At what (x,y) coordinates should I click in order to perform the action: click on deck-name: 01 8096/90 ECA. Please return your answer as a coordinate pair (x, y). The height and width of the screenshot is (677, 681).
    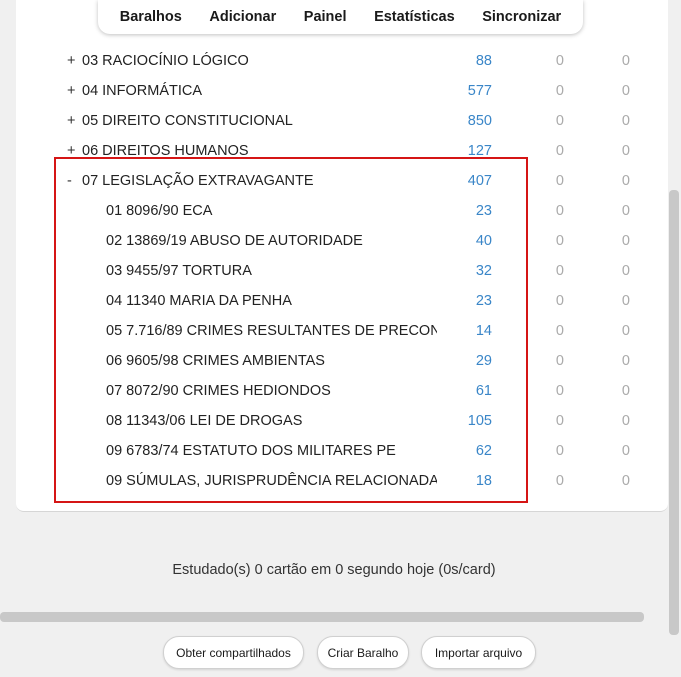
    Looking at the image, I should click on (271, 211).